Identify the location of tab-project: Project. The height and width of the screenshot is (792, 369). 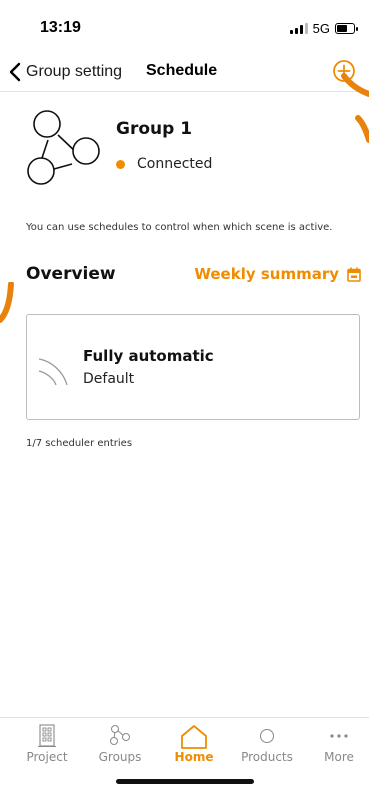
(47, 743).